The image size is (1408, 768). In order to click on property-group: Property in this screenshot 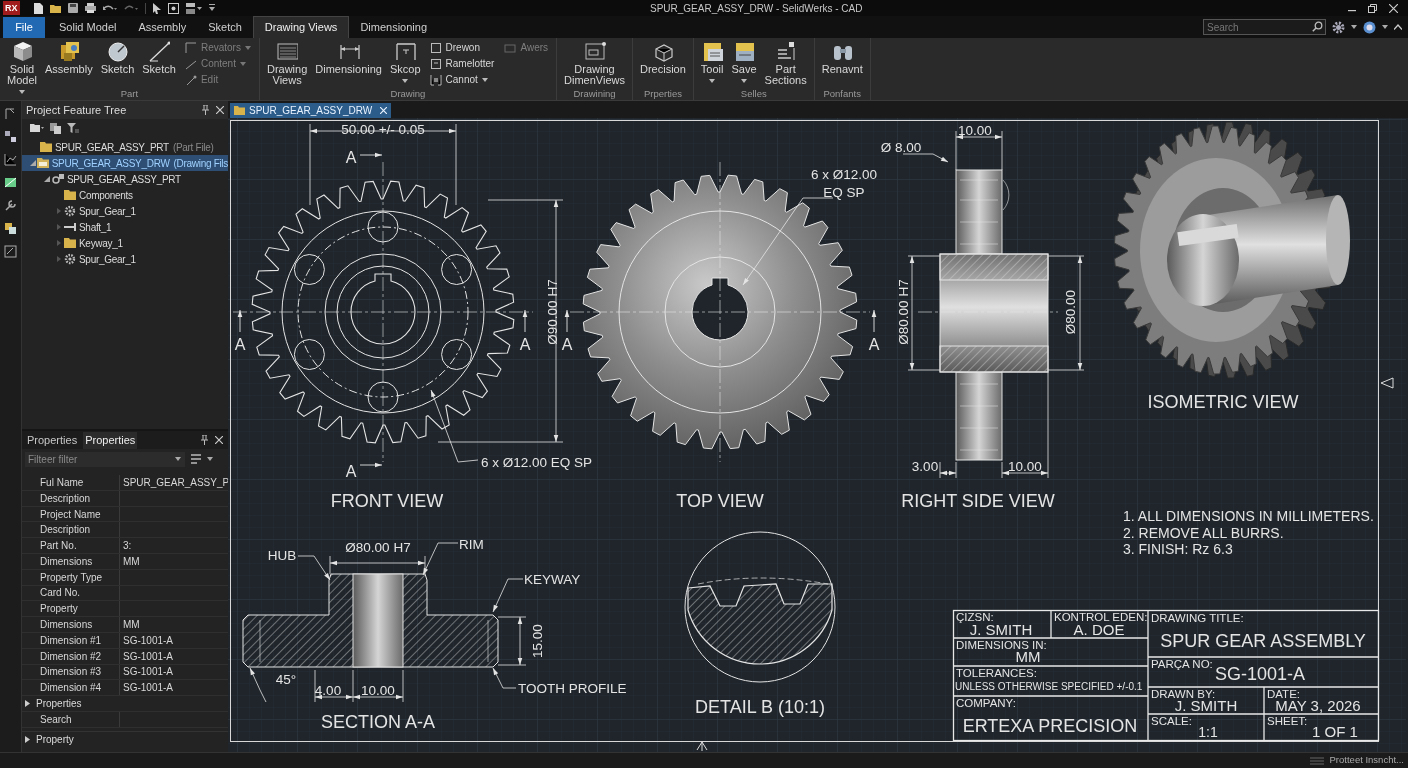, I will do `click(53, 740)`.